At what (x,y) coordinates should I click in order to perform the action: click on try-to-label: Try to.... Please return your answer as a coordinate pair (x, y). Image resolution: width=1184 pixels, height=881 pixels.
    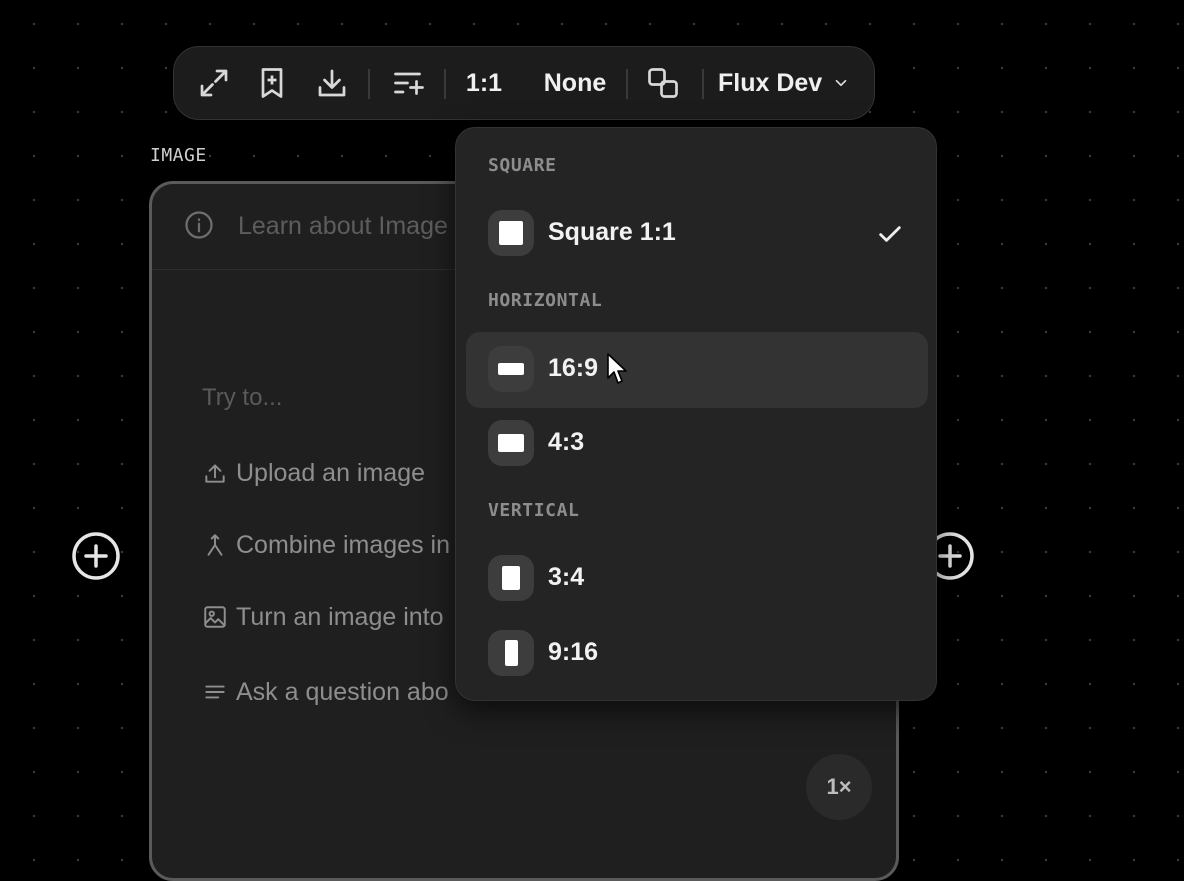
    Looking at the image, I should click on (242, 397).